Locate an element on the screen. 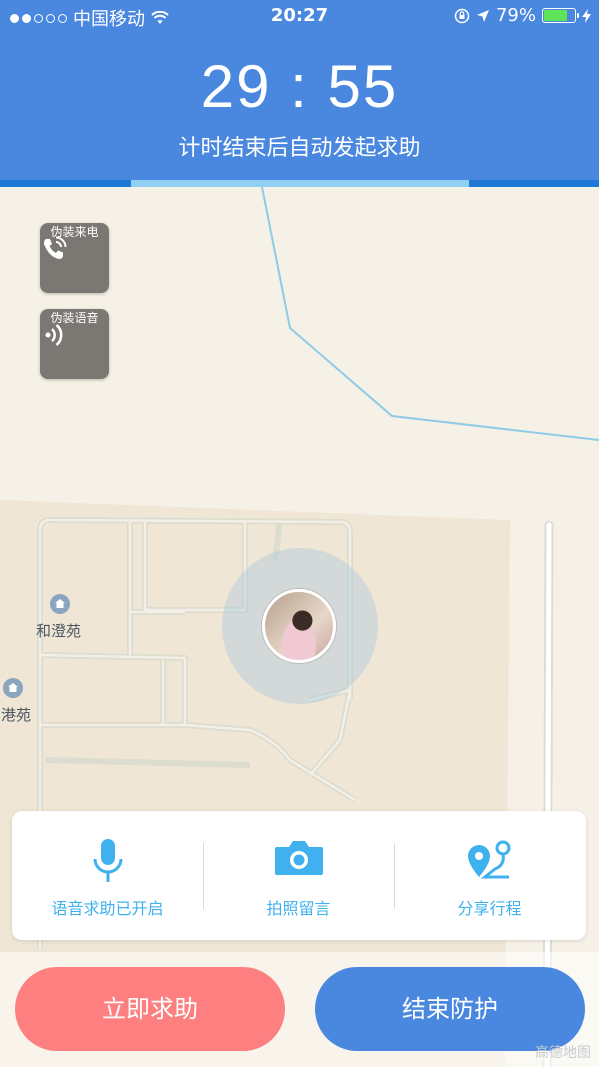 The height and width of the screenshot is (1067, 599). charging-bolt-icon is located at coordinates (586, 15).